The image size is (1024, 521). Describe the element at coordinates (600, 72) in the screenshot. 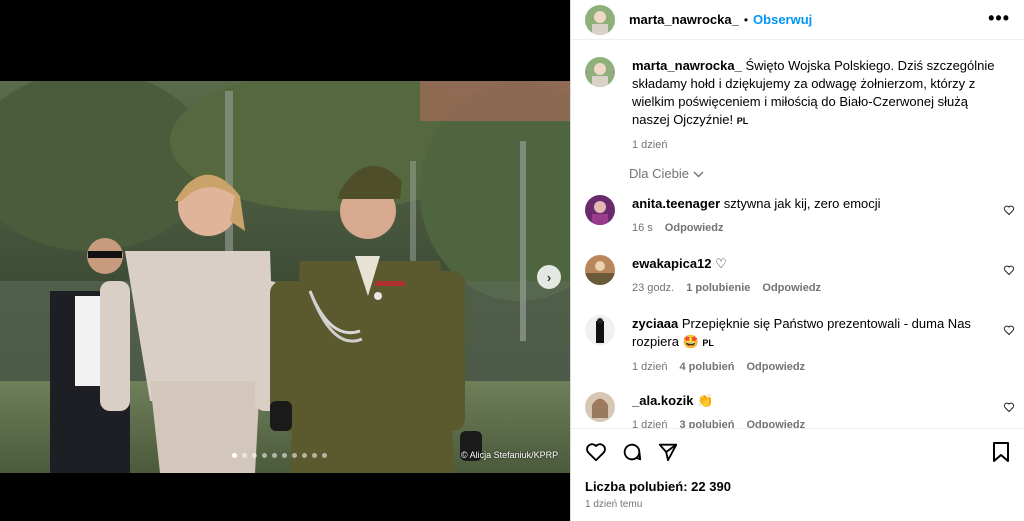

I see `caption-avatar` at that location.